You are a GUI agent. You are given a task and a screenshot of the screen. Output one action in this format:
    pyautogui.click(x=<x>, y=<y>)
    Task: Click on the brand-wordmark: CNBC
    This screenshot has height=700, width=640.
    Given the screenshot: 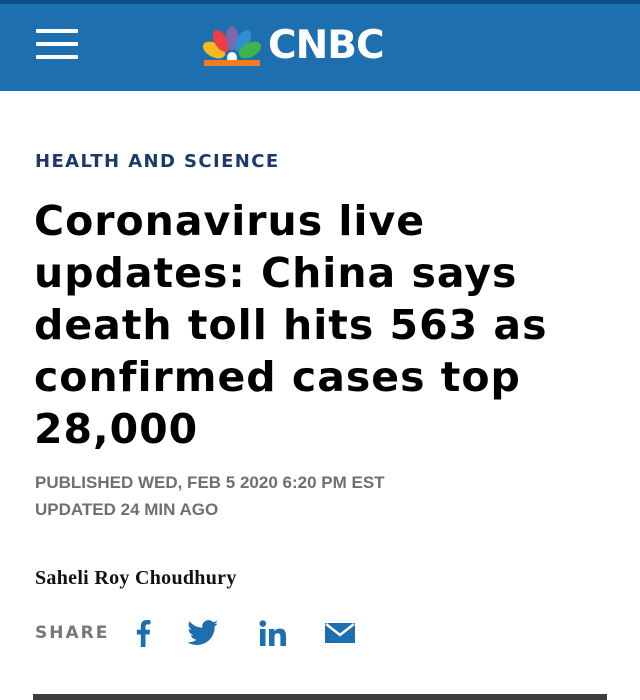 What is the action you would take?
    pyautogui.click(x=326, y=45)
    